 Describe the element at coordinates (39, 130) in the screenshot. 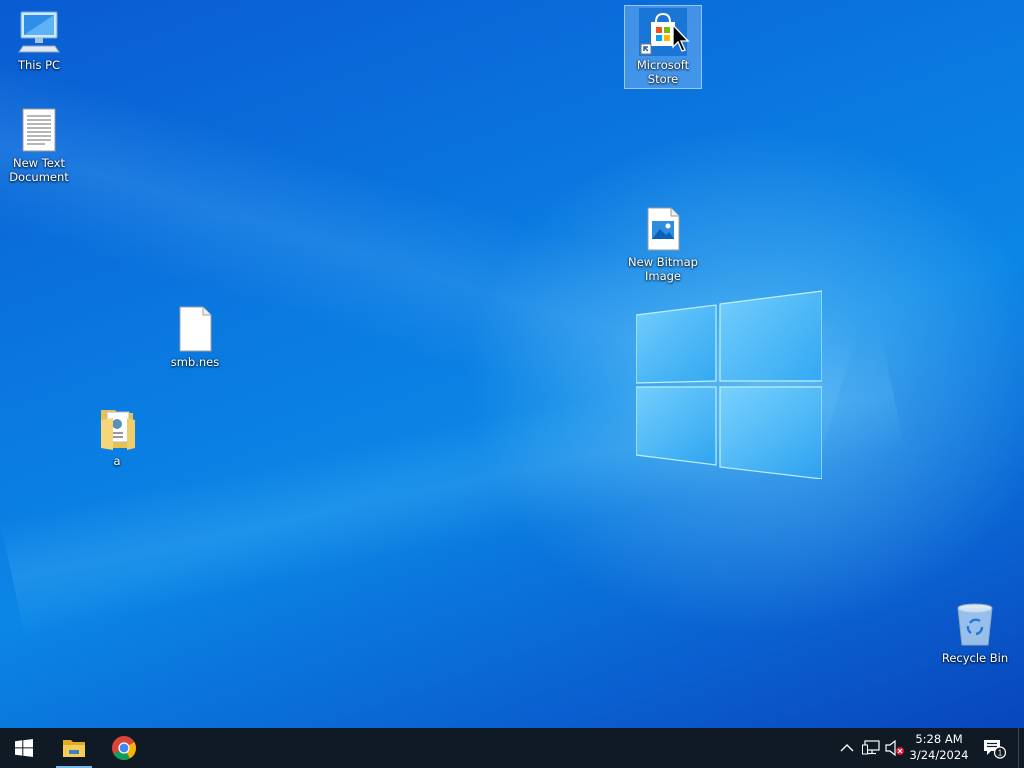

I see `text-document-icon` at that location.